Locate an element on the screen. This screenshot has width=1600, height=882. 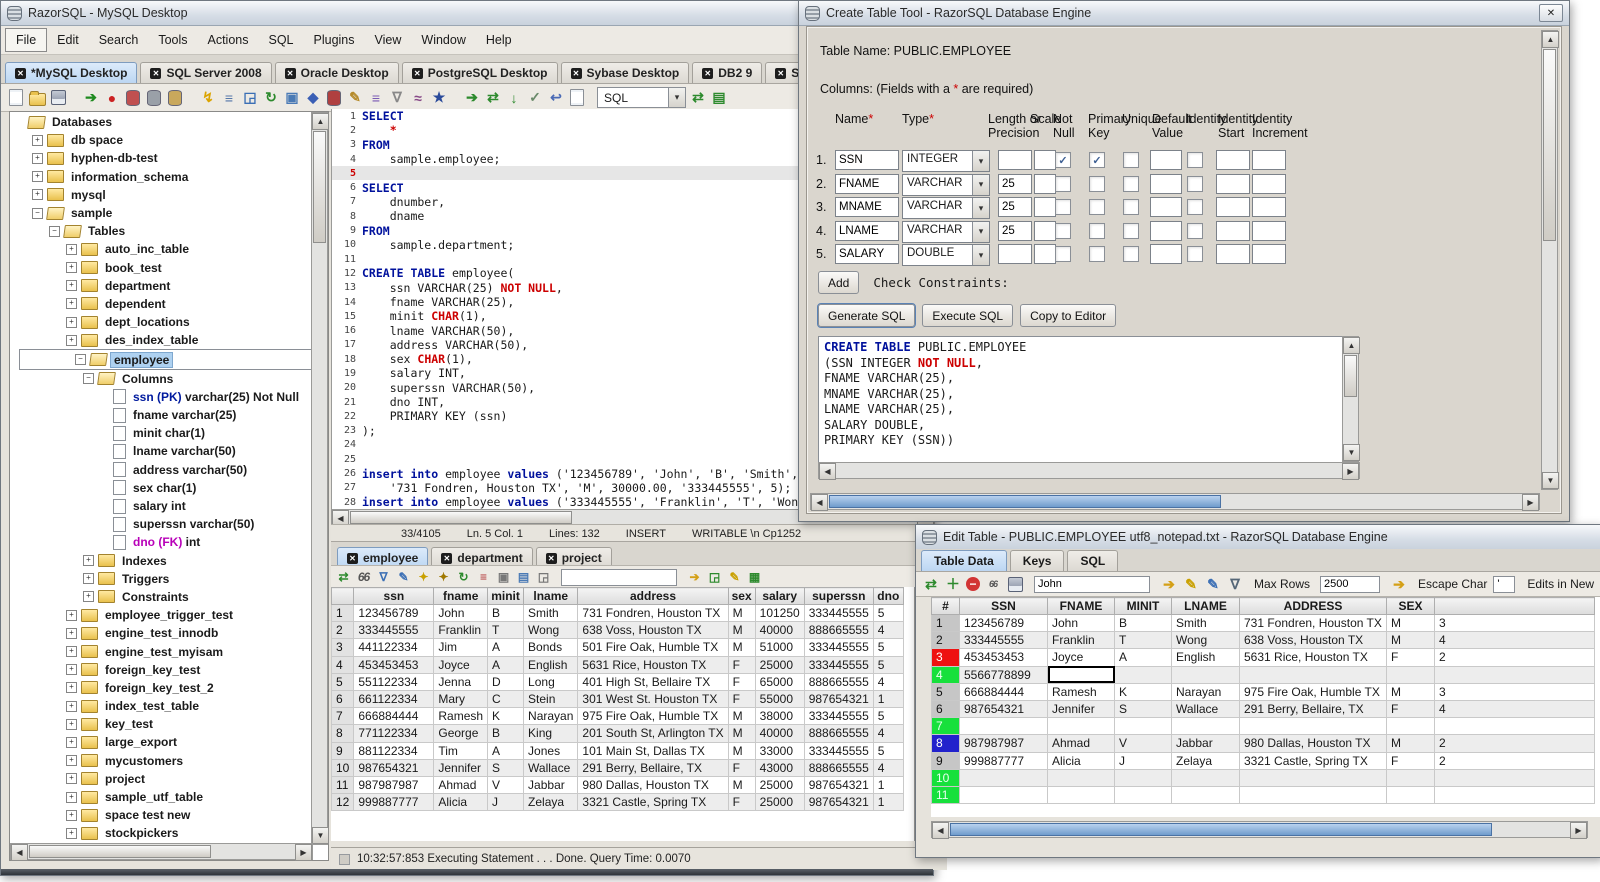
cell: Joyce is located at coordinates (461, 664).